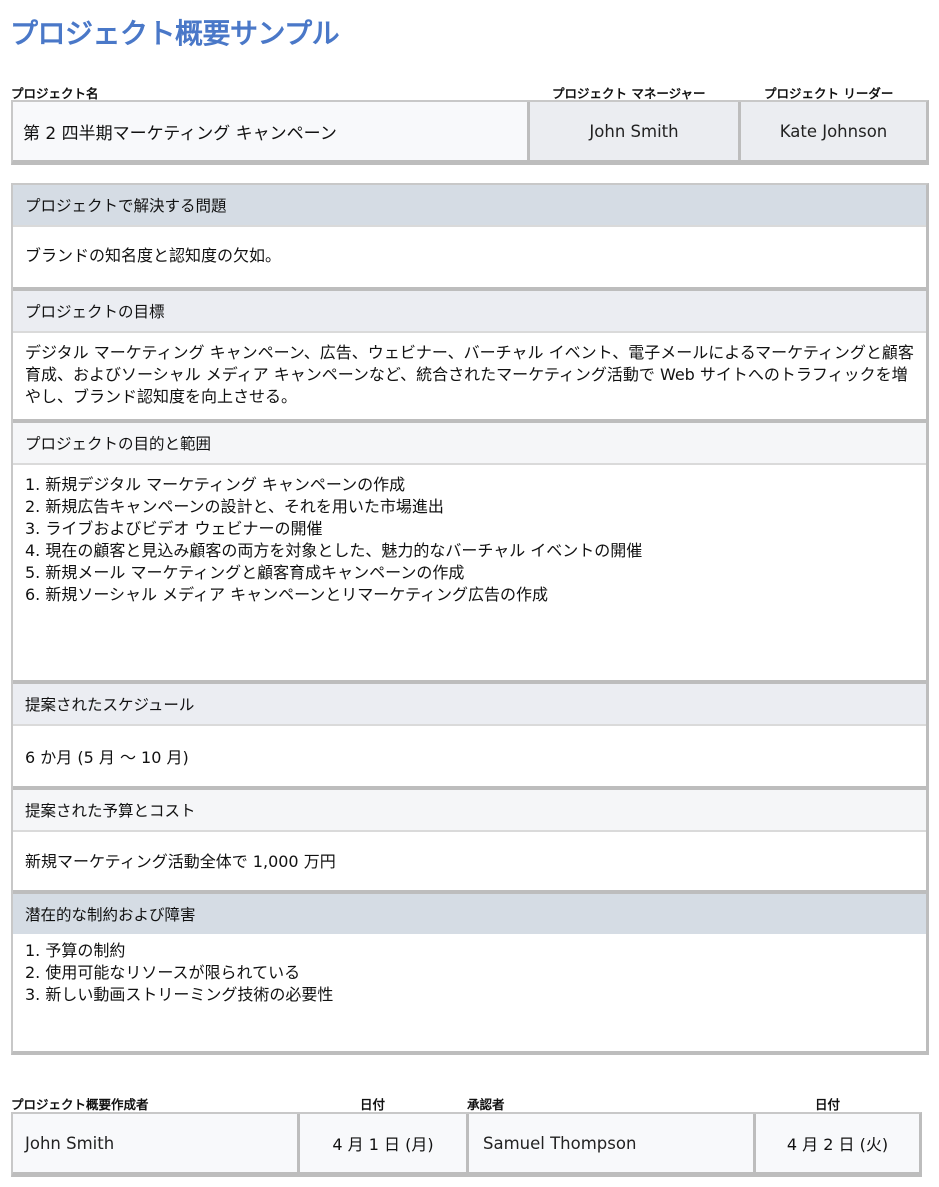 This screenshot has width=939, height=1187. Describe the element at coordinates (469, 311) in the screenshot. I see `goal-heading: プロジェクトの目標` at that location.